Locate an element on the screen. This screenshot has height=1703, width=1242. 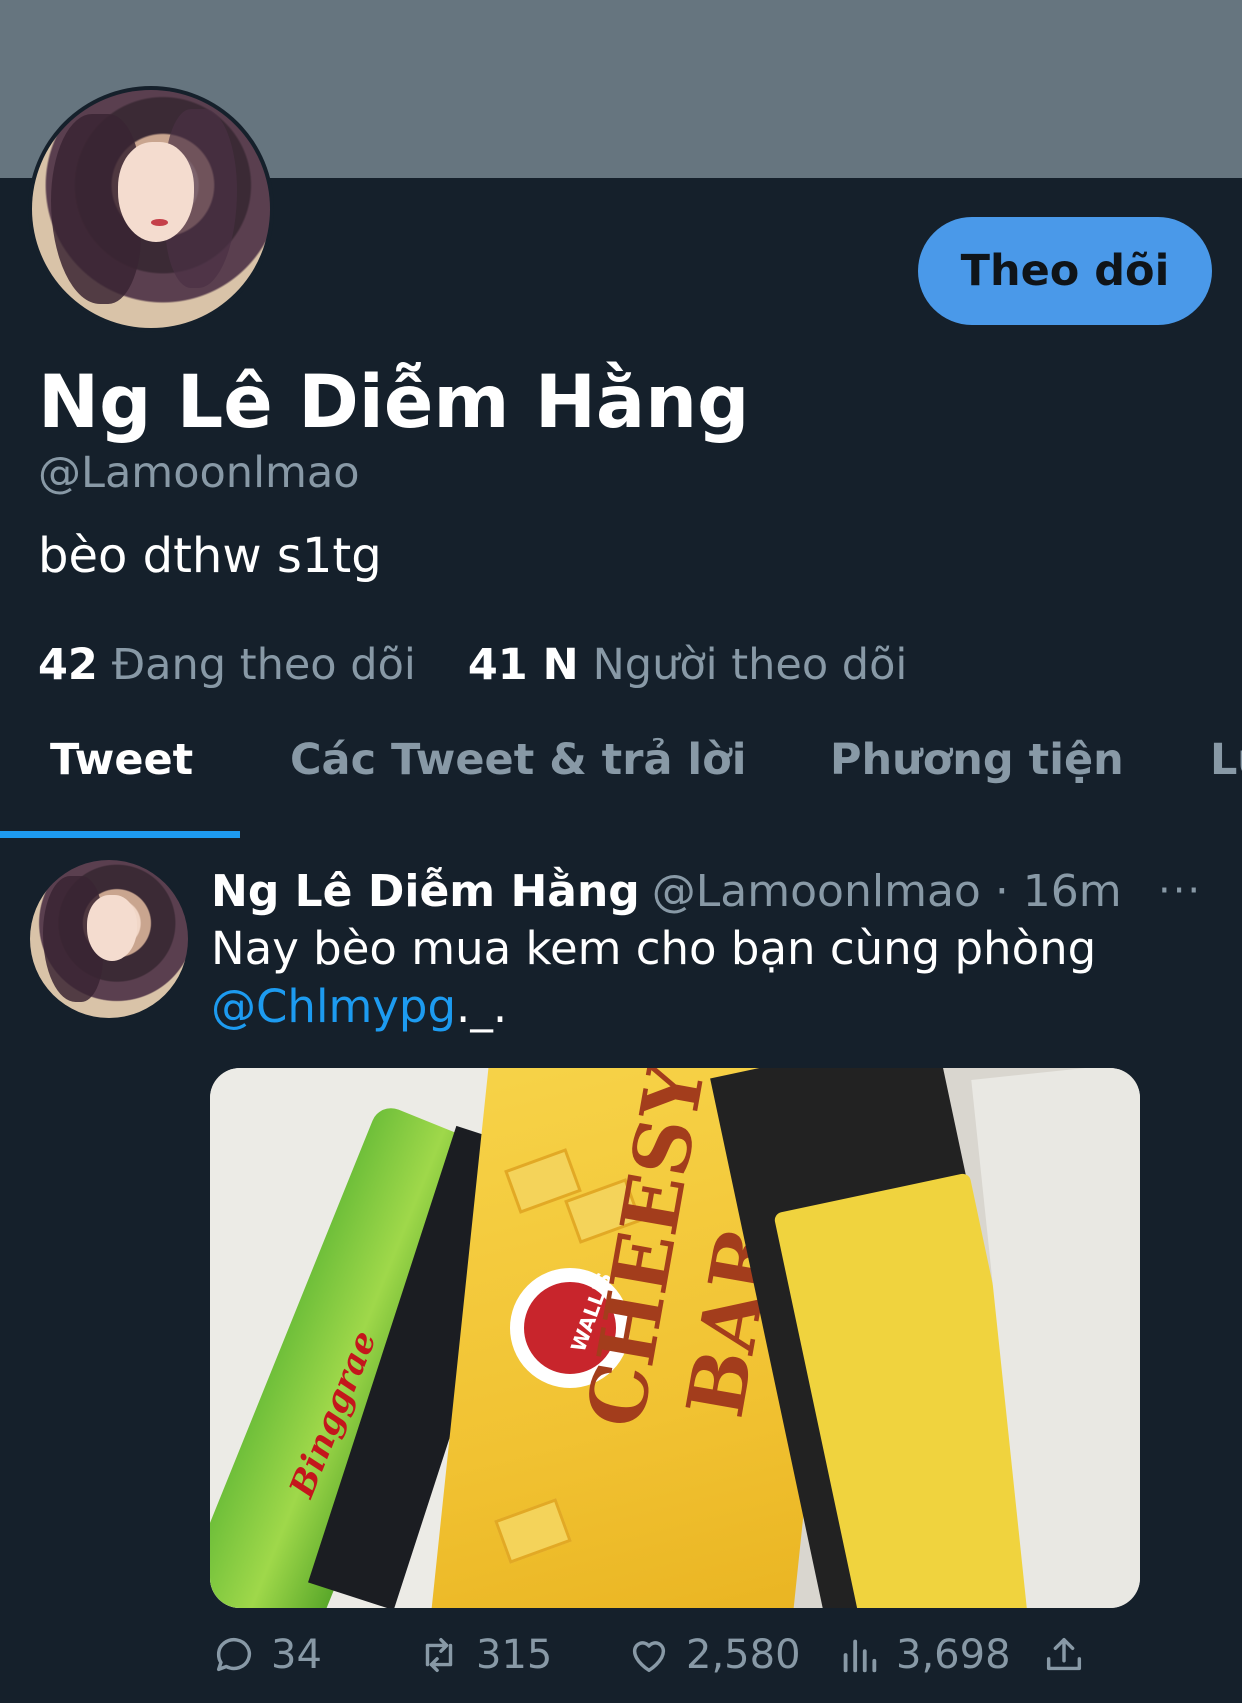
tab-tweets: Tweet is located at coordinates (121, 760).